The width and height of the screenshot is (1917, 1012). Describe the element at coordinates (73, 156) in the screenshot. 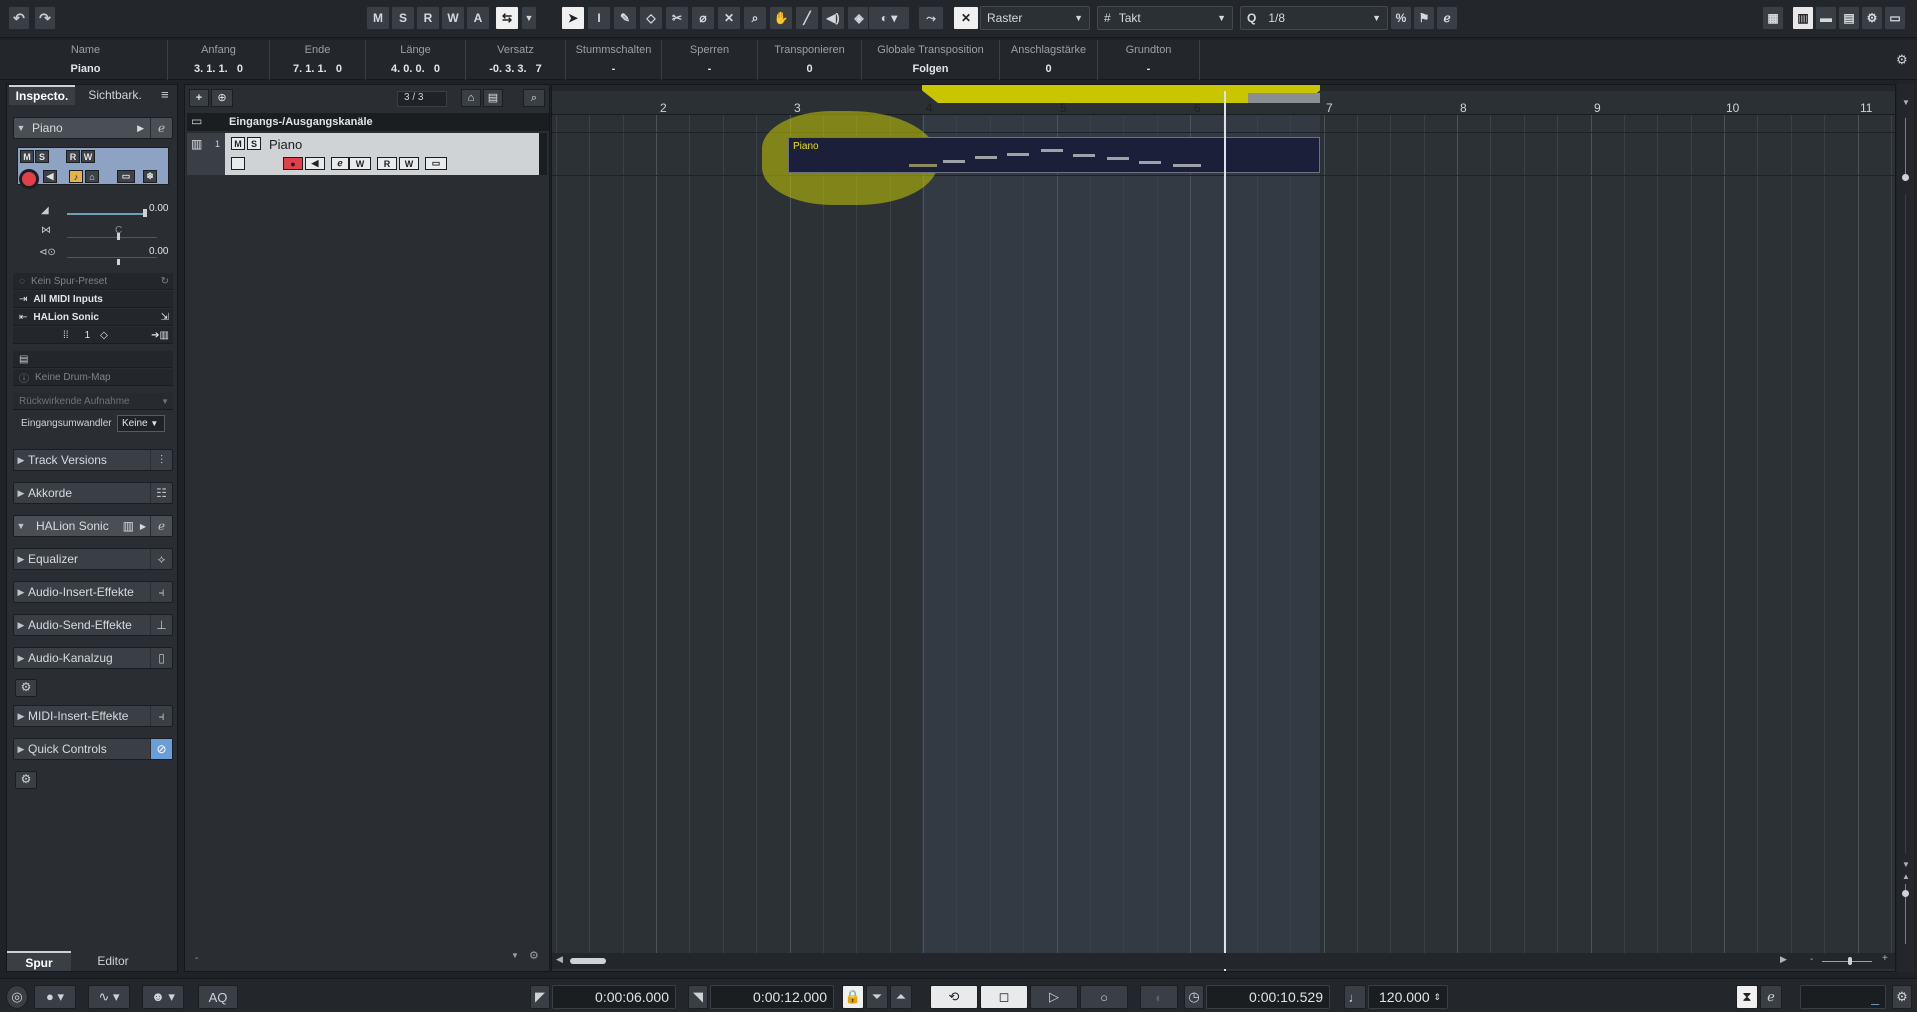

I see `read-button: R` at that location.